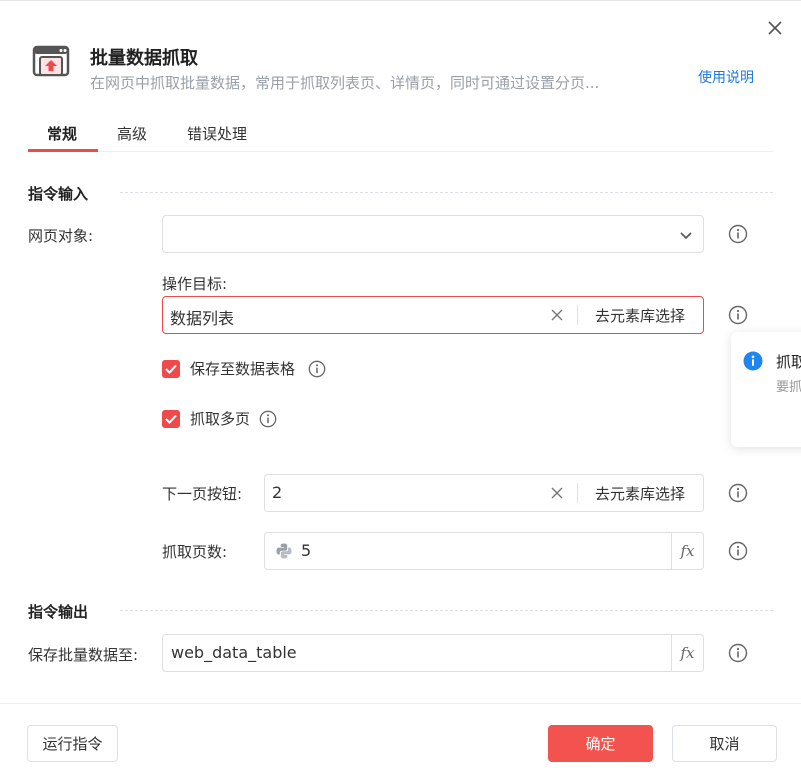 Image resolution: width=801 pixels, height=781 pixels. What do you see at coordinates (61, 236) in the screenshot?
I see `web-object-label: 网页对象:` at bounding box center [61, 236].